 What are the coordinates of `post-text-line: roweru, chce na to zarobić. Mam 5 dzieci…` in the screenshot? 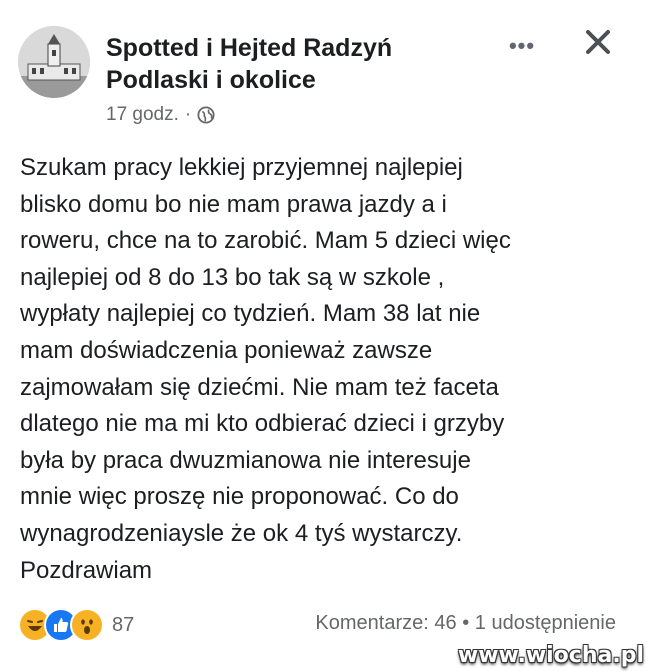 It's located at (265, 241).